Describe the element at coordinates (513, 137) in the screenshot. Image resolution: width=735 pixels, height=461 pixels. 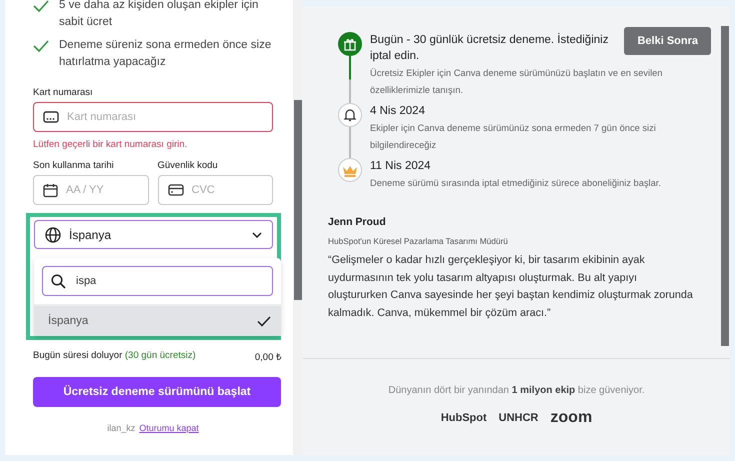
I see `timeline-text: Ekipler için Canva deneme sürümünüz sona ermeden 7 gün önce sizi bilgilendireceğiz` at that location.